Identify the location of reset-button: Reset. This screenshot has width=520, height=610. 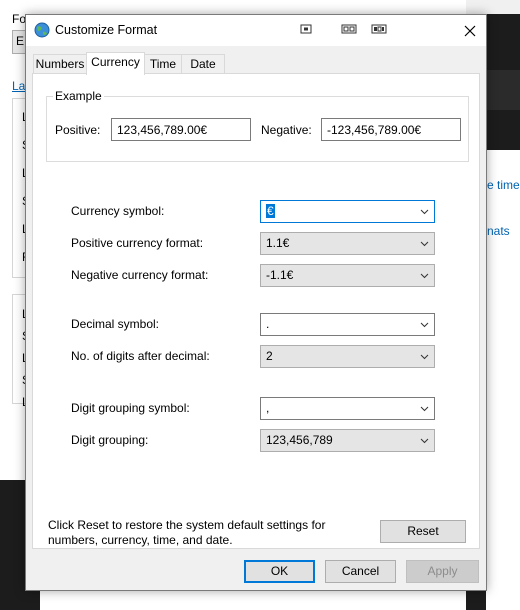
(423, 531).